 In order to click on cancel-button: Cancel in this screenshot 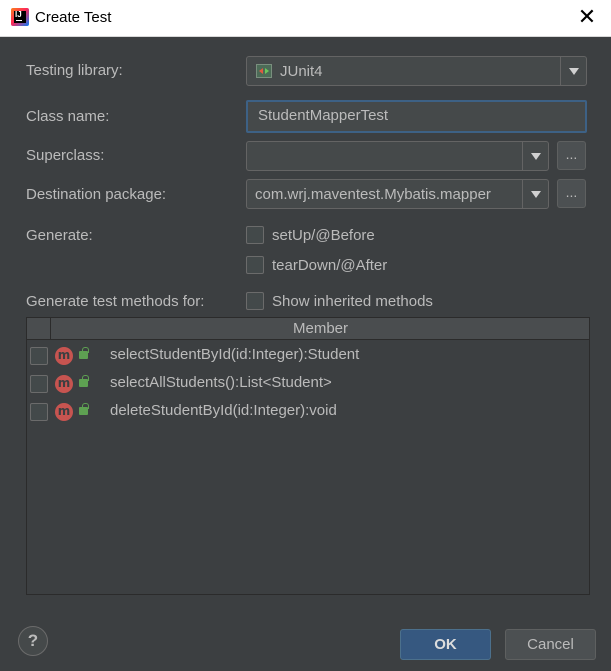, I will do `click(550, 644)`.